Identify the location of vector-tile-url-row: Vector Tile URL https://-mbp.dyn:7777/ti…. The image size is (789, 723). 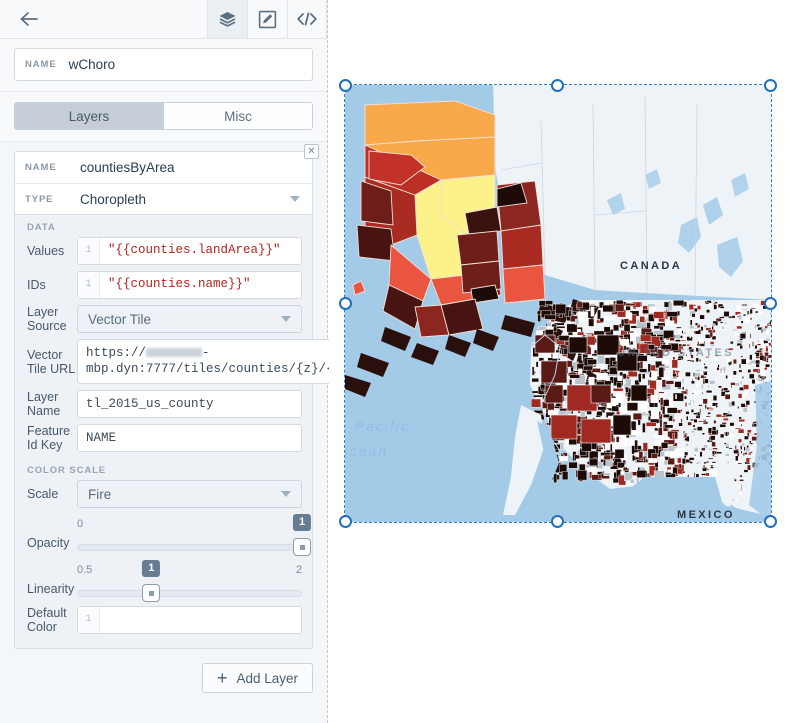
(216, 364).